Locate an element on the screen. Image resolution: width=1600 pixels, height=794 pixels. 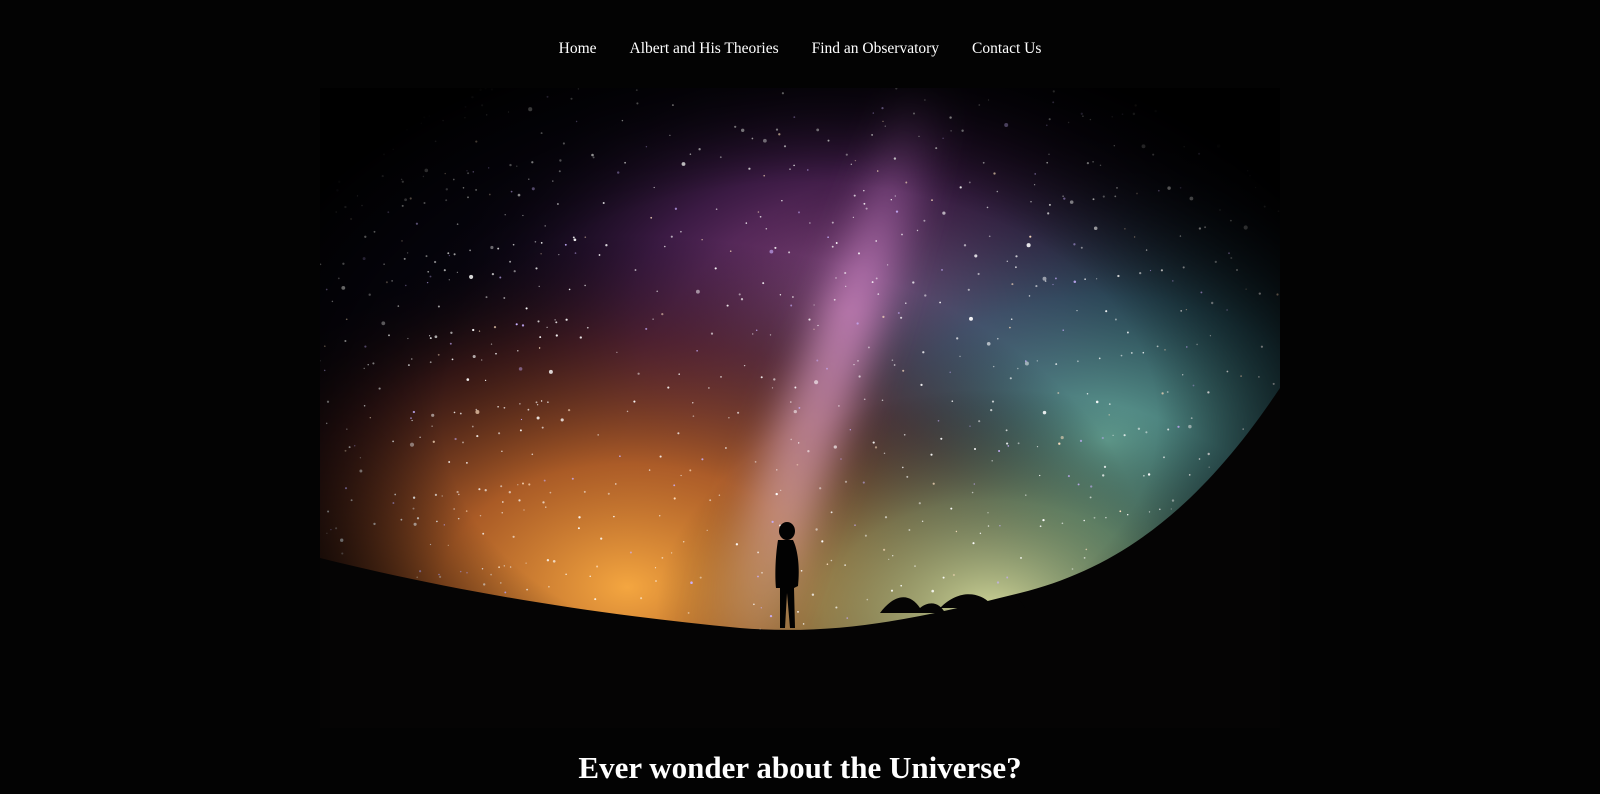
nav-link-contact-us: Contact Us is located at coordinates (1007, 49).